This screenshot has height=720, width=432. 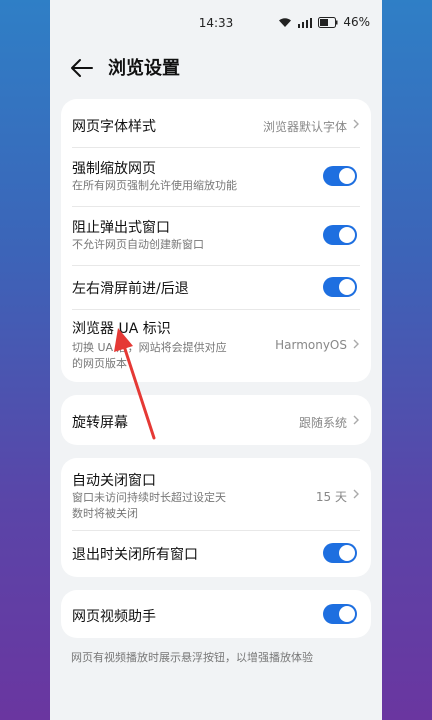 What do you see at coordinates (114, 169) in the screenshot?
I see `force-zoom-label: 强制缩放网页` at bounding box center [114, 169].